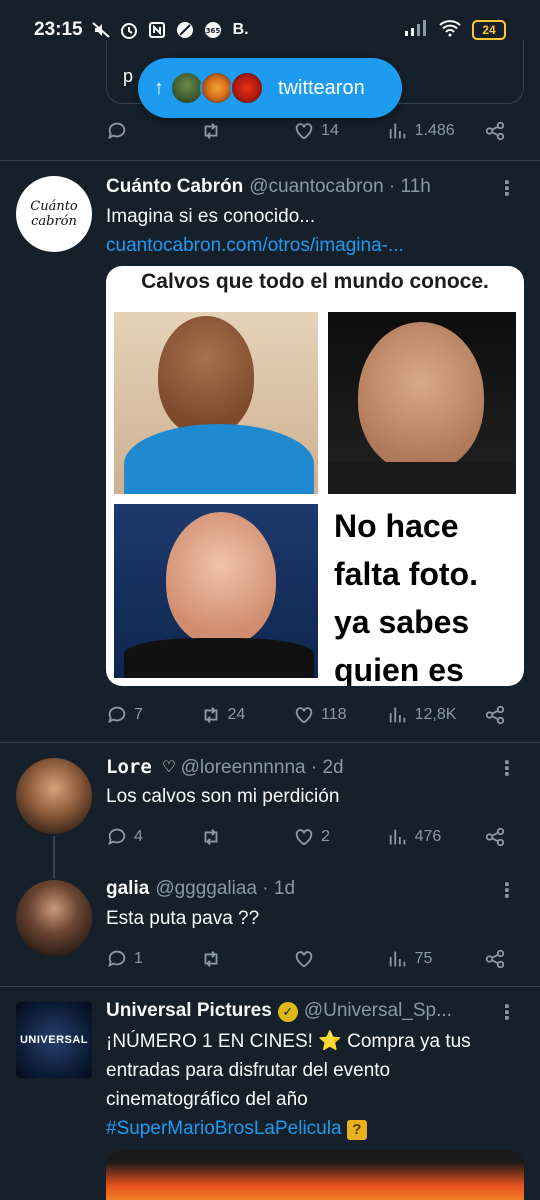 The height and width of the screenshot is (1200, 540). I want to click on like-button: 14, so click(340, 131).